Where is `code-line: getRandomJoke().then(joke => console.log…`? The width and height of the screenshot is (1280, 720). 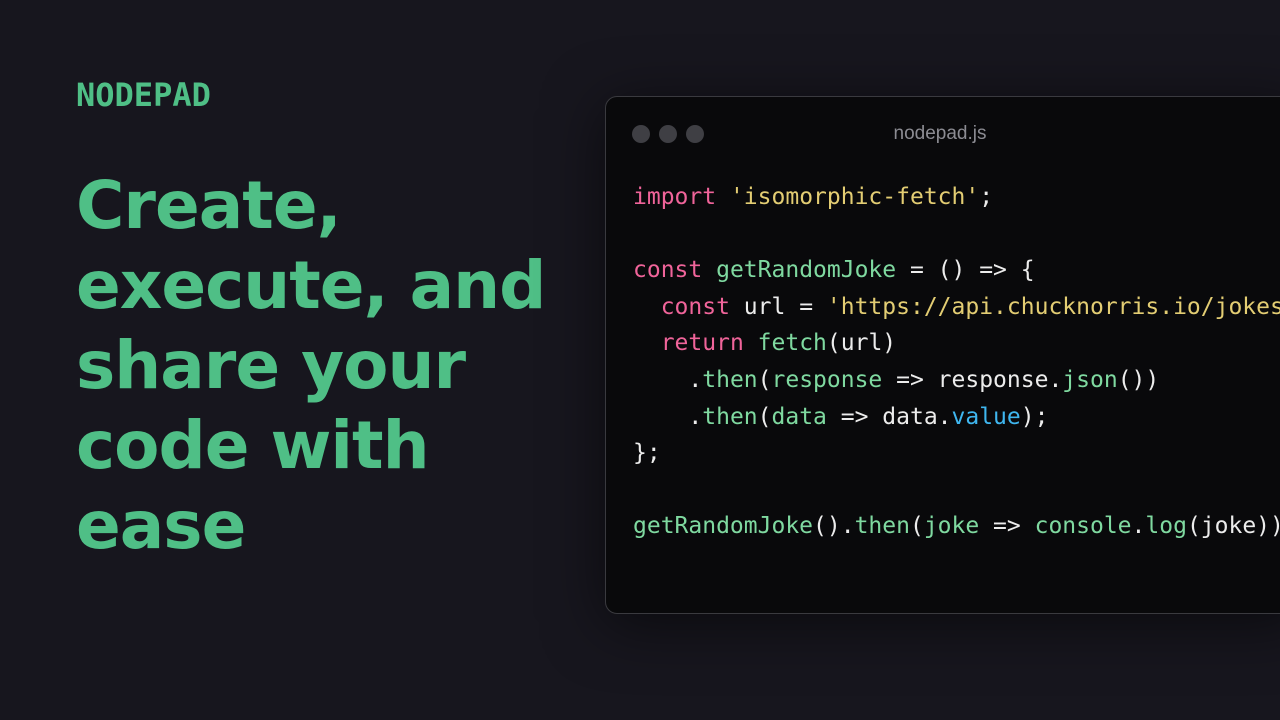 code-line: getRandomJoke().then(joke => console.log… is located at coordinates (956, 526).